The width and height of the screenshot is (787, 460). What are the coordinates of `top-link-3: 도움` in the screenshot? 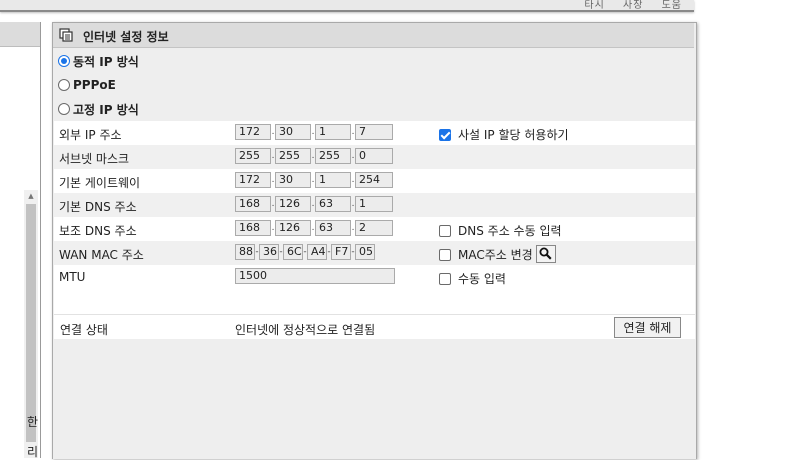 It's located at (672, 5).